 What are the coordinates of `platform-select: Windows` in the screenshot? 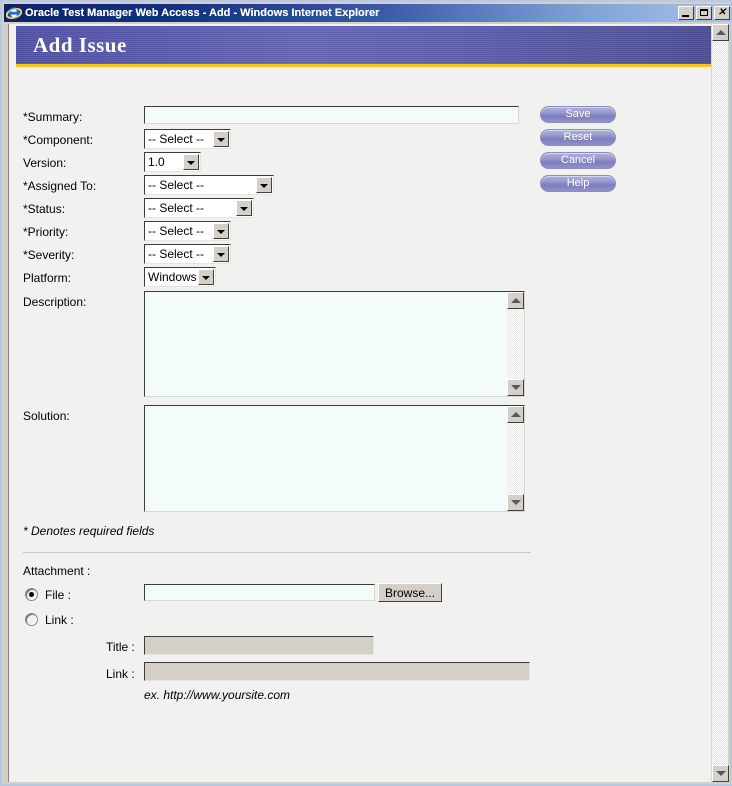 It's located at (180, 277).